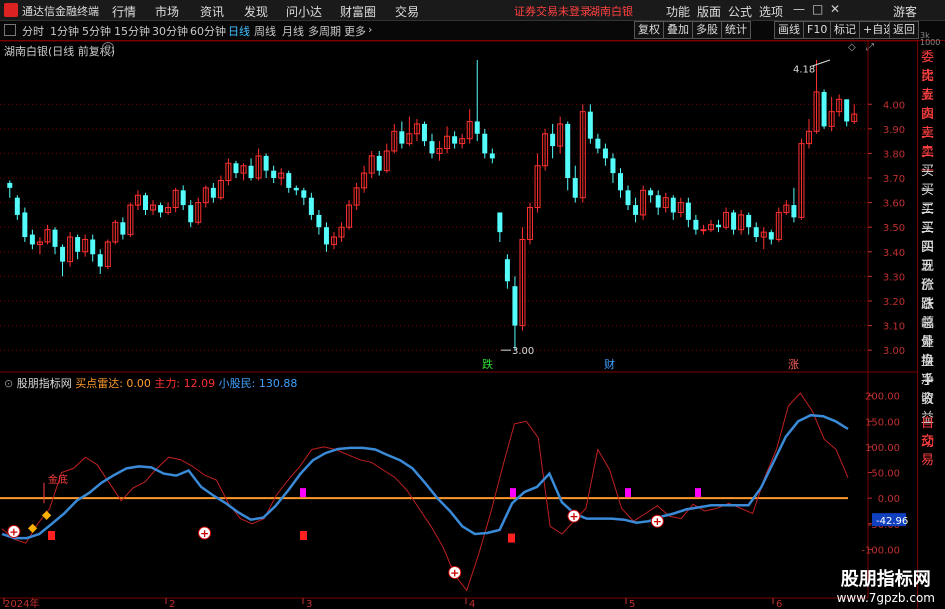  Describe the element at coordinates (882, 422) in the screenshot. I see `ind-axis-label: 150.00` at that location.